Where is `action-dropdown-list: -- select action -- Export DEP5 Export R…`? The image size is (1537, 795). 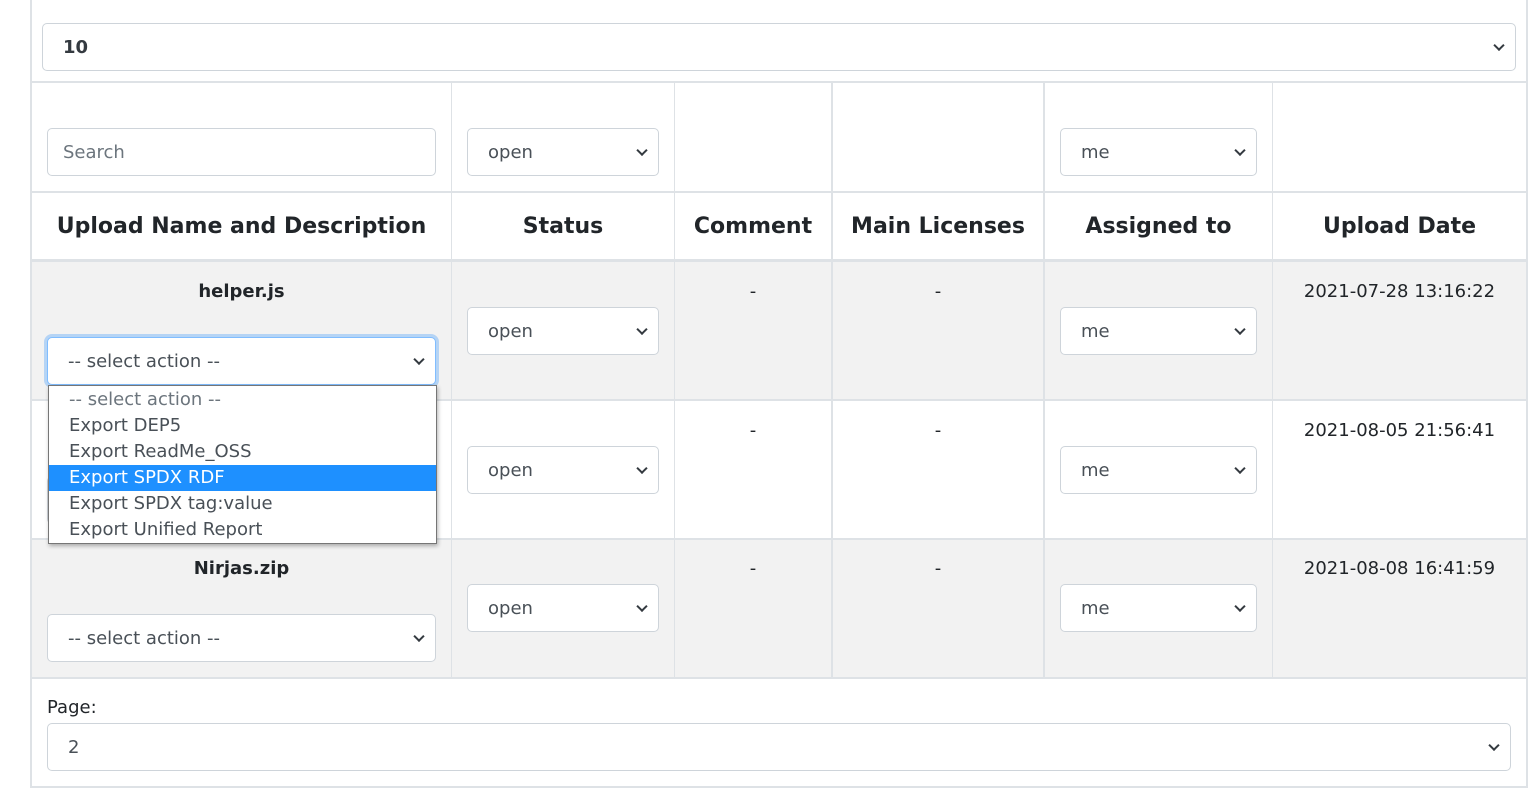
action-dropdown-list: -- select action -- Export DEP5 Export R… is located at coordinates (242, 464).